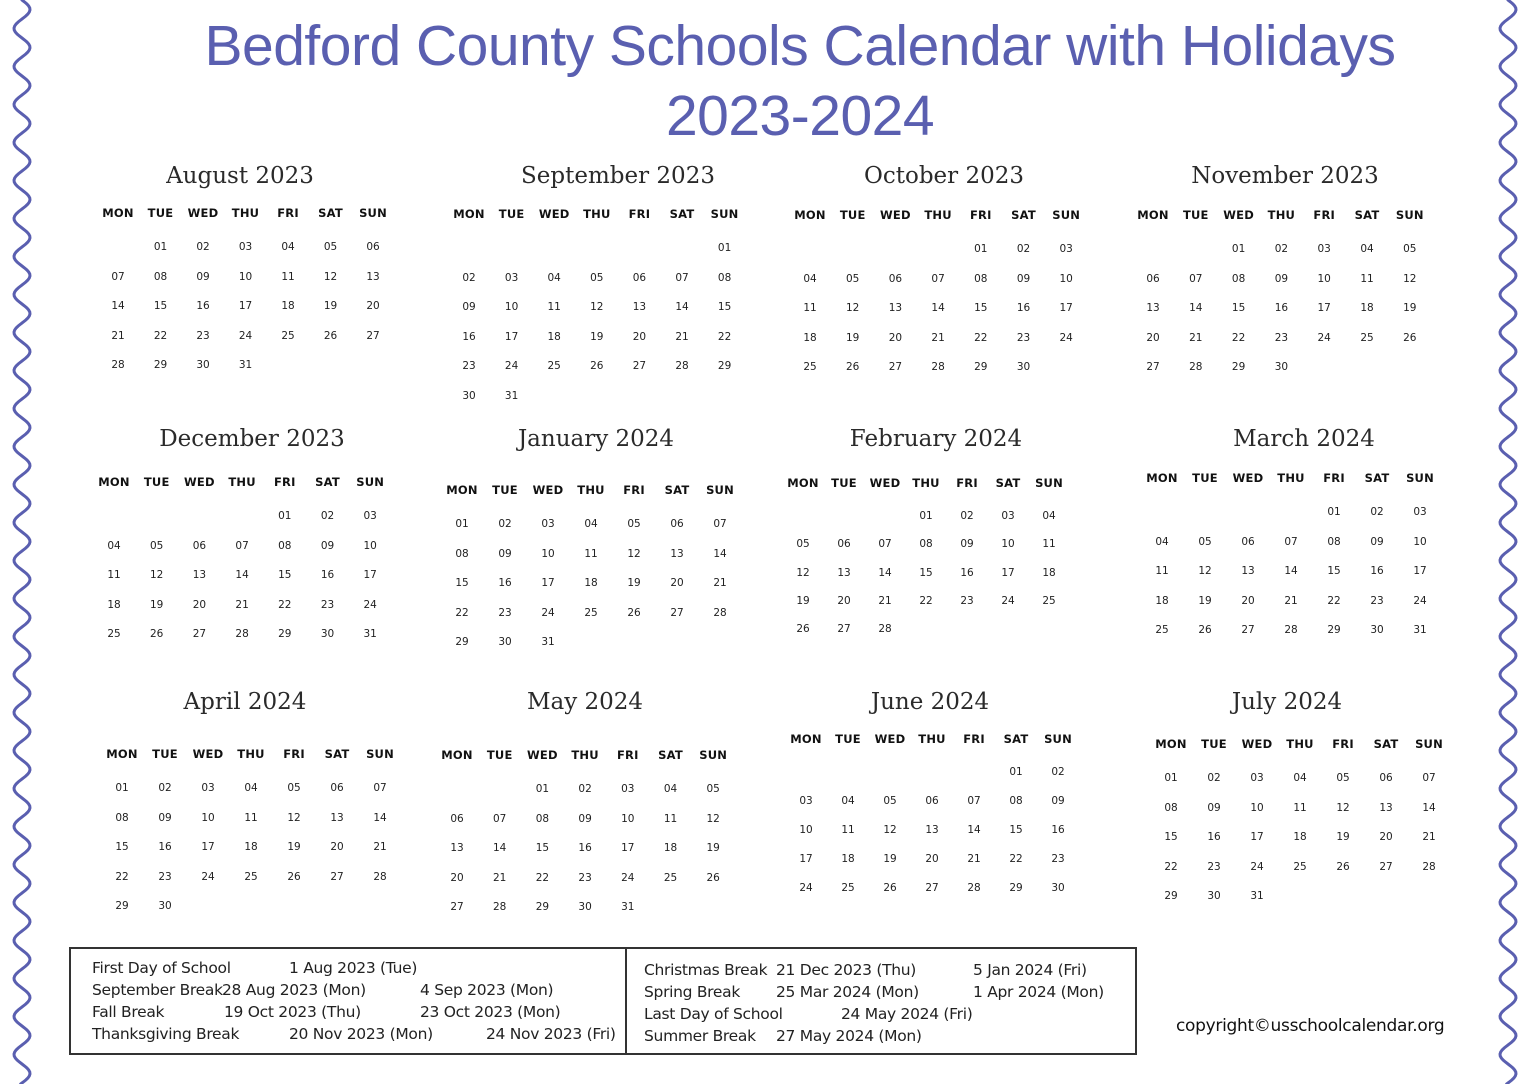 Image resolution: width=1536 pixels, height=1084 pixels. I want to click on day-cell: 05, so click(713, 789).